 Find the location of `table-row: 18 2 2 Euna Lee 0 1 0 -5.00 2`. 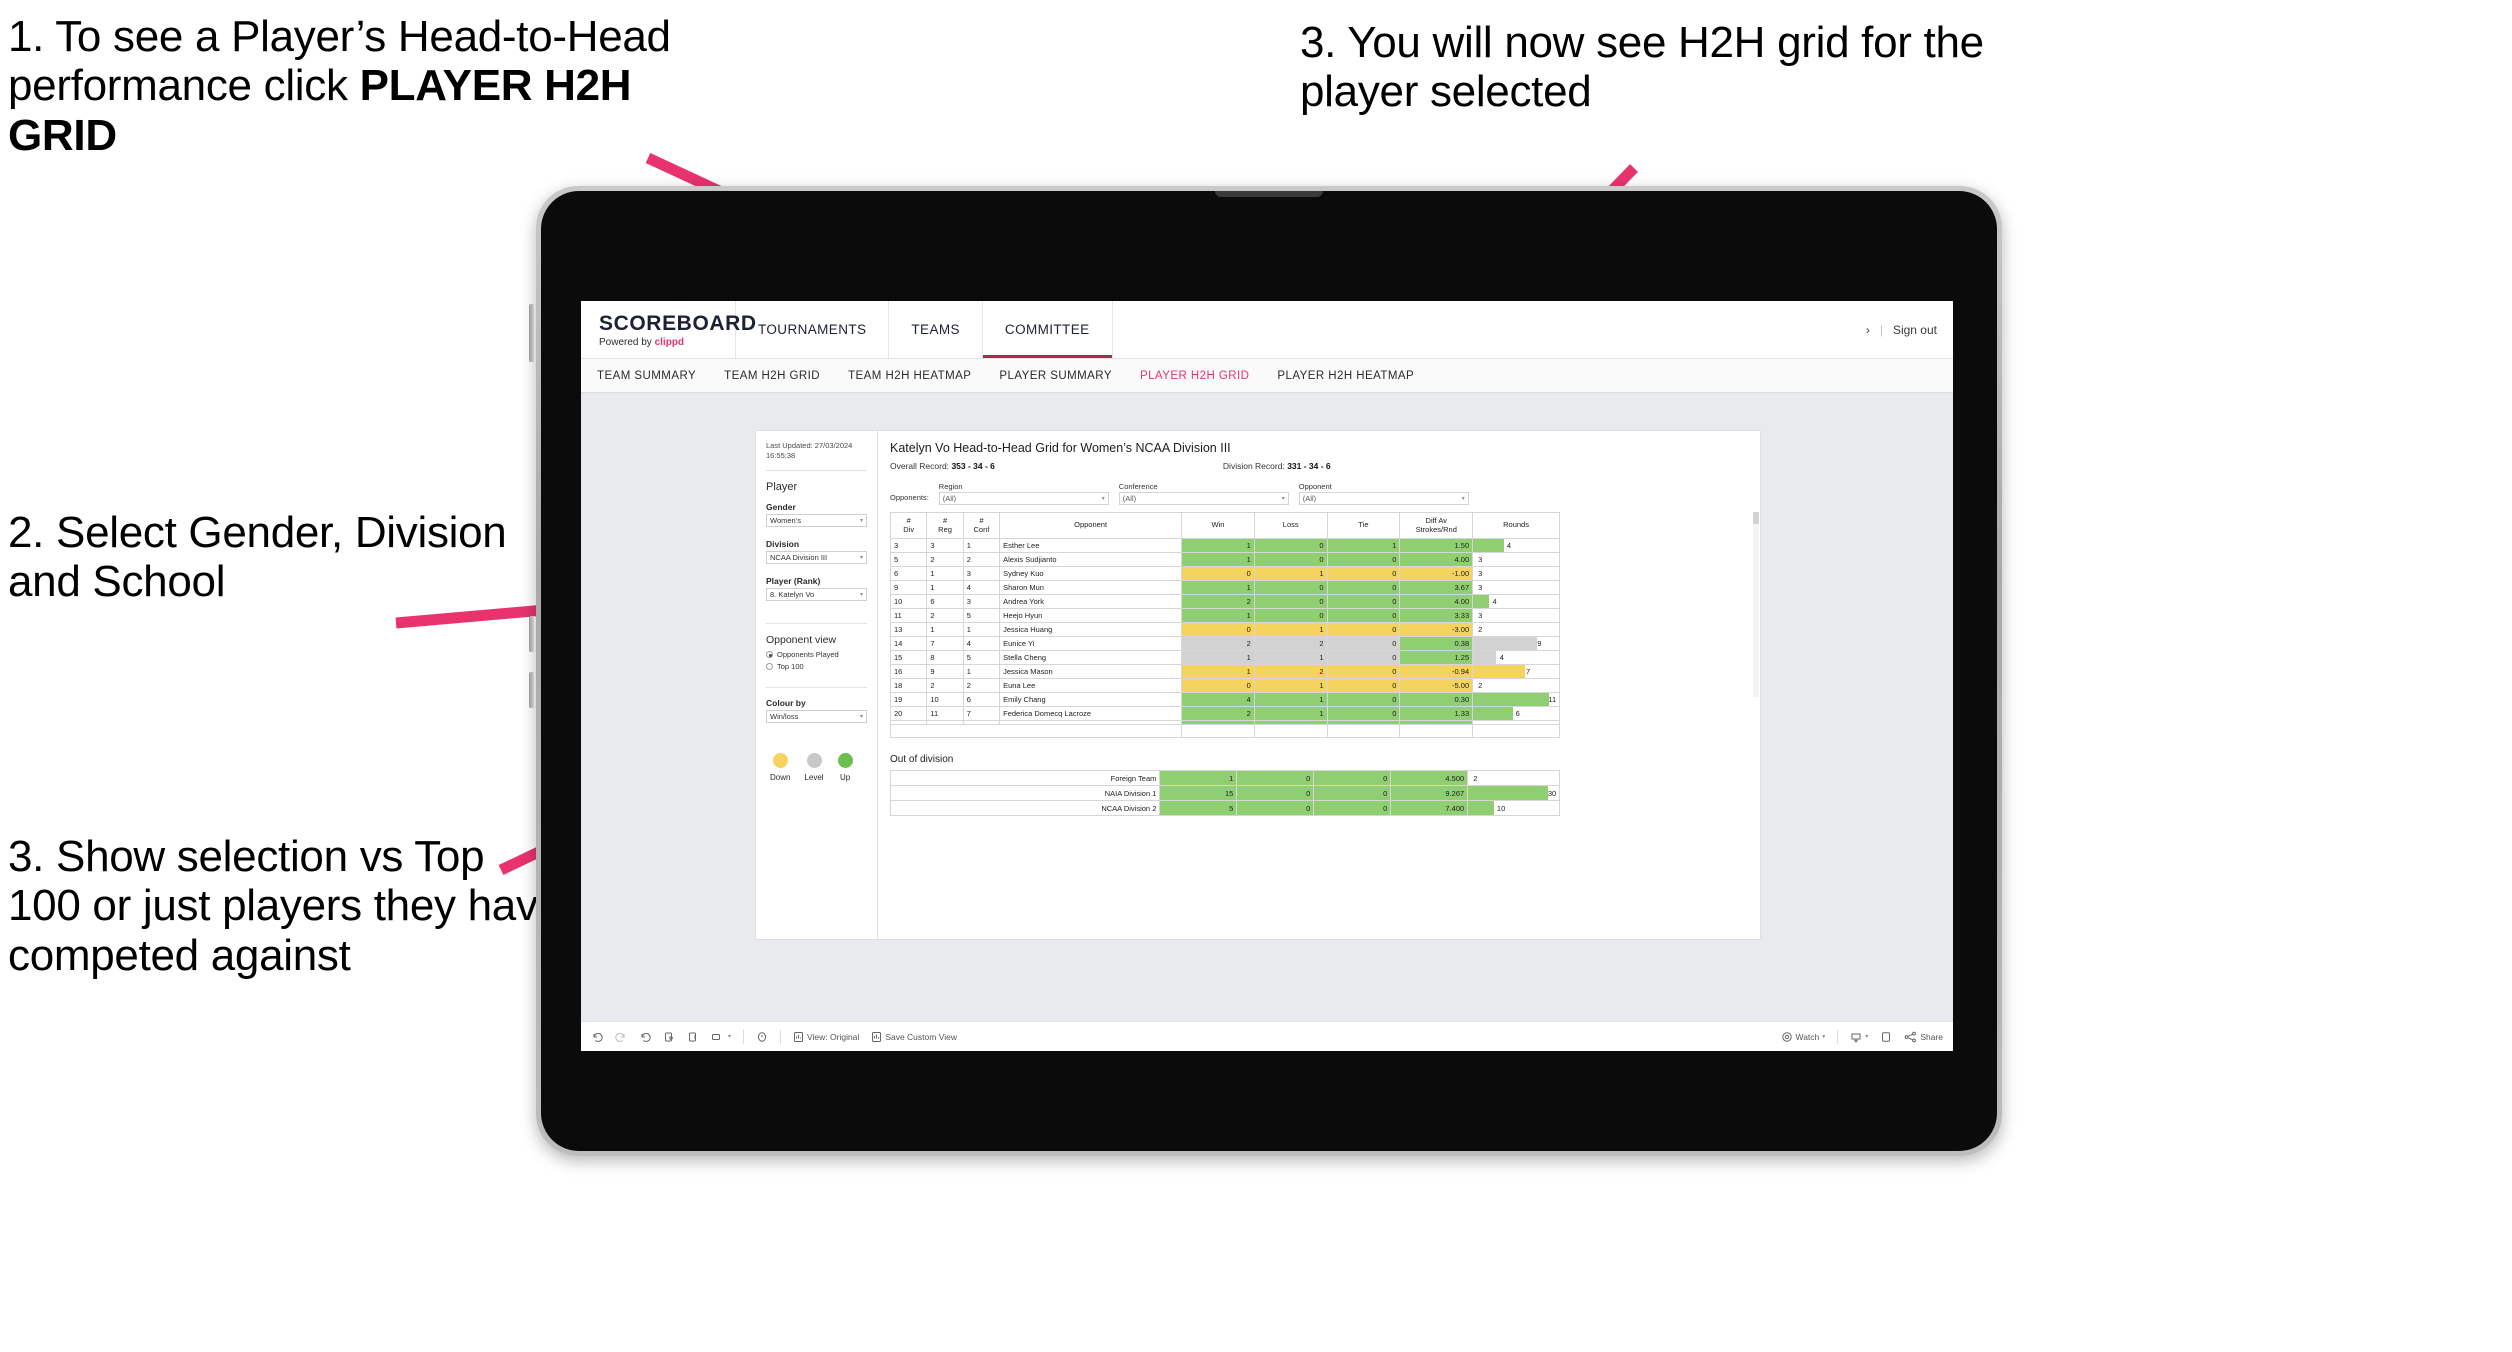

table-row: 18 2 2 Euna Lee 0 1 0 -5.00 2 is located at coordinates (1224, 685).